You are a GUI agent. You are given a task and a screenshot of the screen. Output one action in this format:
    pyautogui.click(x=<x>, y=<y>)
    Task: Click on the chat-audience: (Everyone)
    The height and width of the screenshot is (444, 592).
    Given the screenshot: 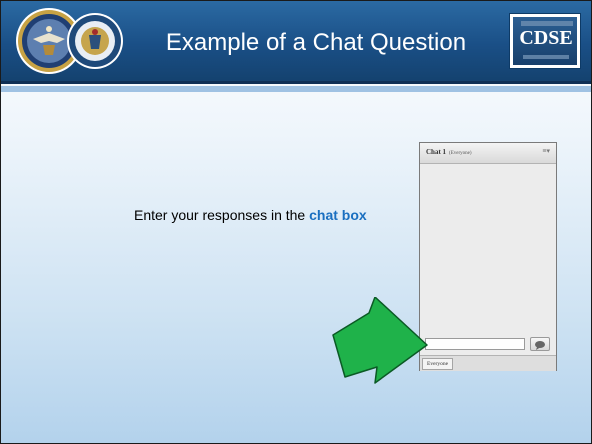 What is the action you would take?
    pyautogui.click(x=460, y=153)
    